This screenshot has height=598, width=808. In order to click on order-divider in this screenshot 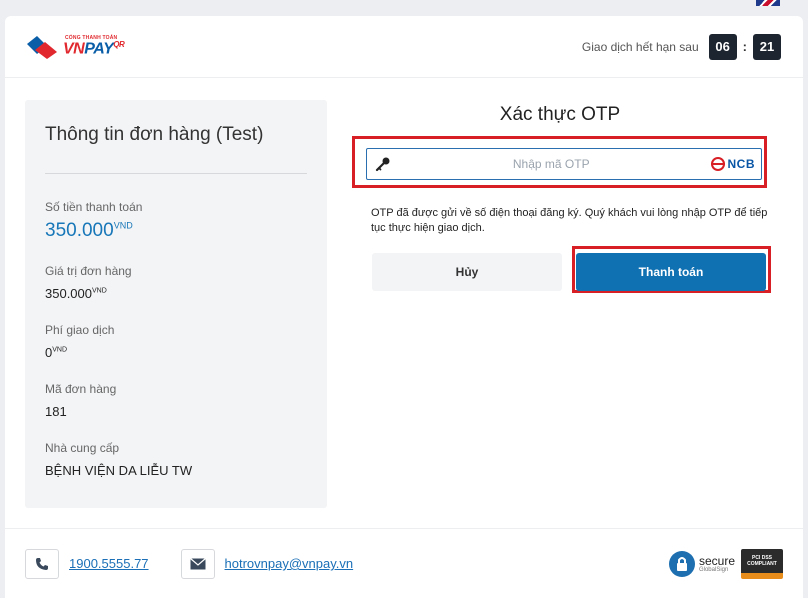, I will do `click(176, 173)`.